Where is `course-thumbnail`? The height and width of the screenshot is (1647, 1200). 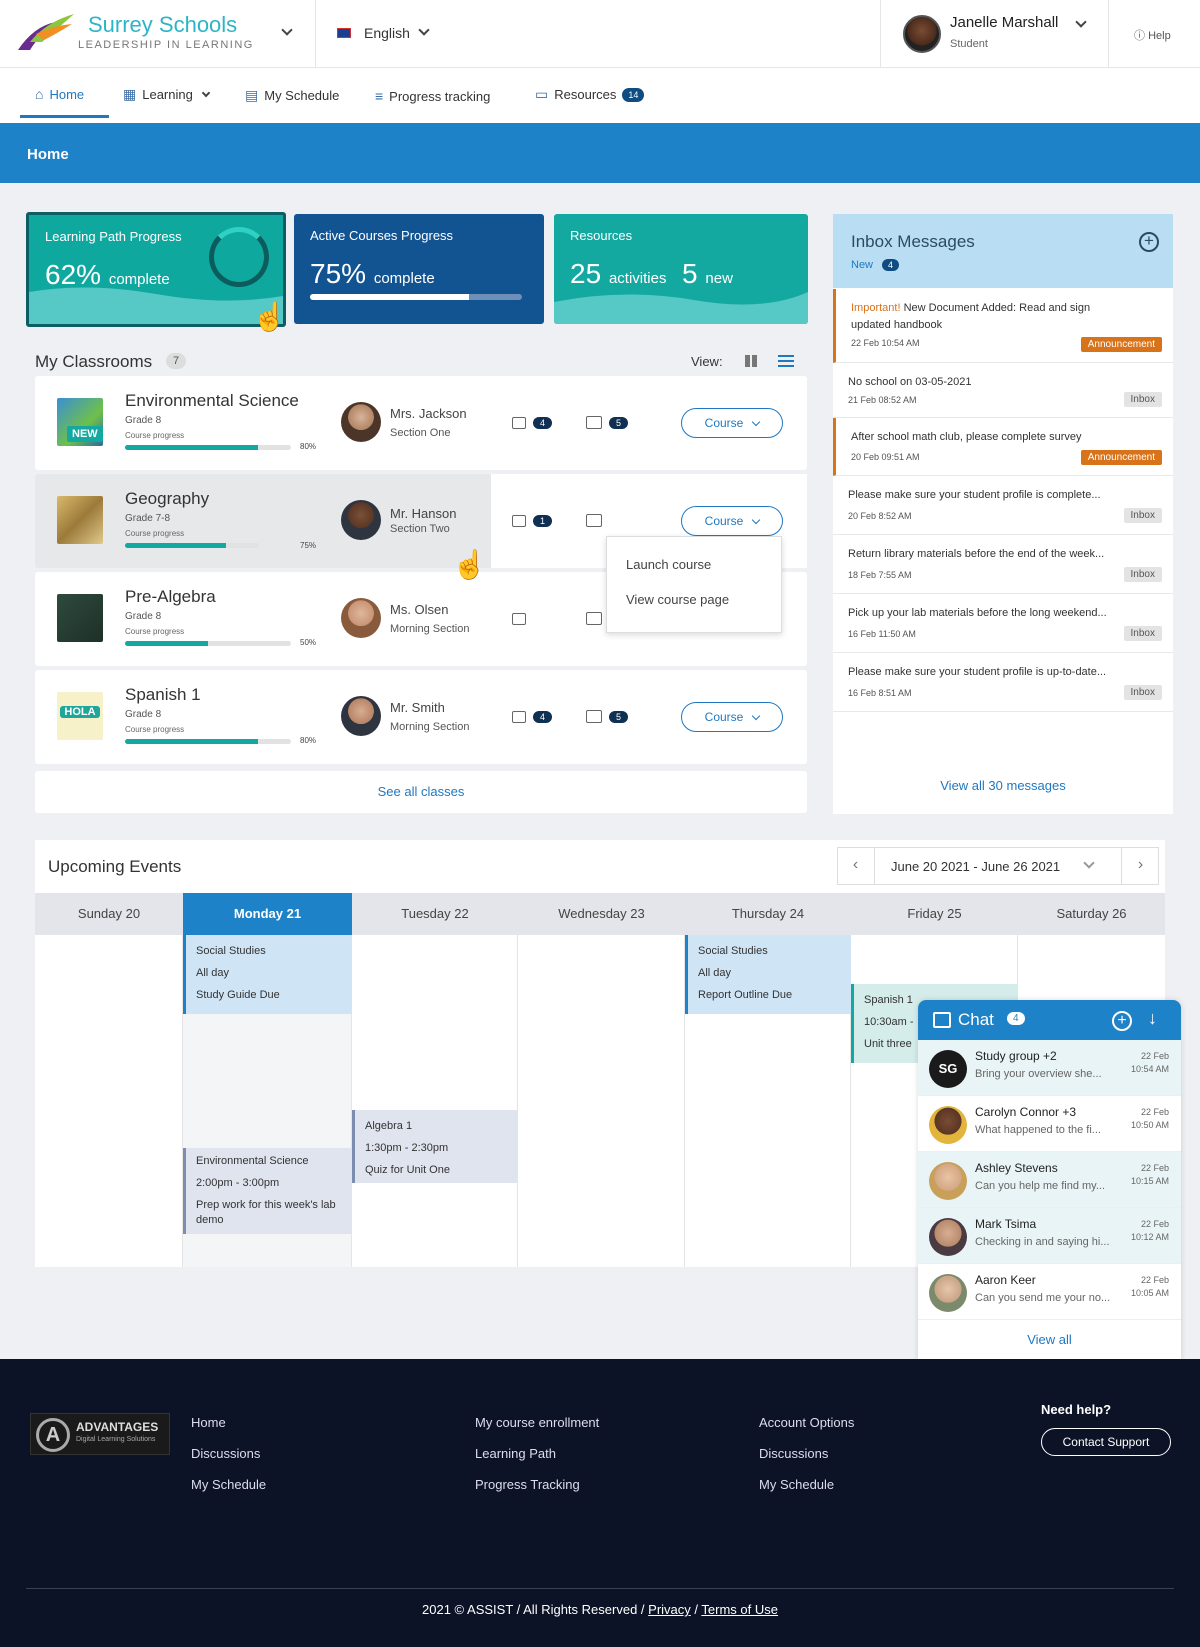 course-thumbnail is located at coordinates (80, 520).